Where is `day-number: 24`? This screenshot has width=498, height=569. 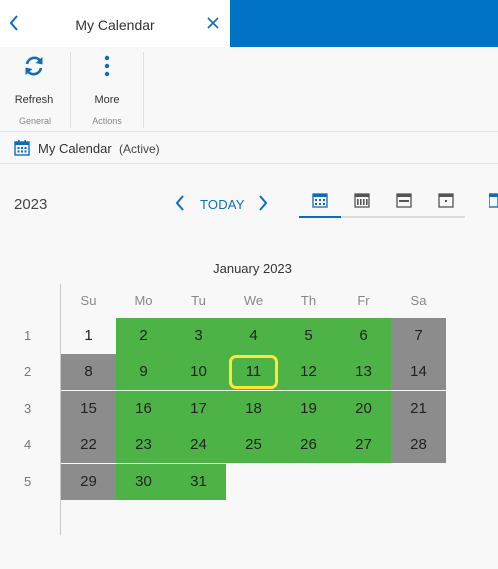
day-number: 24 is located at coordinates (198, 445).